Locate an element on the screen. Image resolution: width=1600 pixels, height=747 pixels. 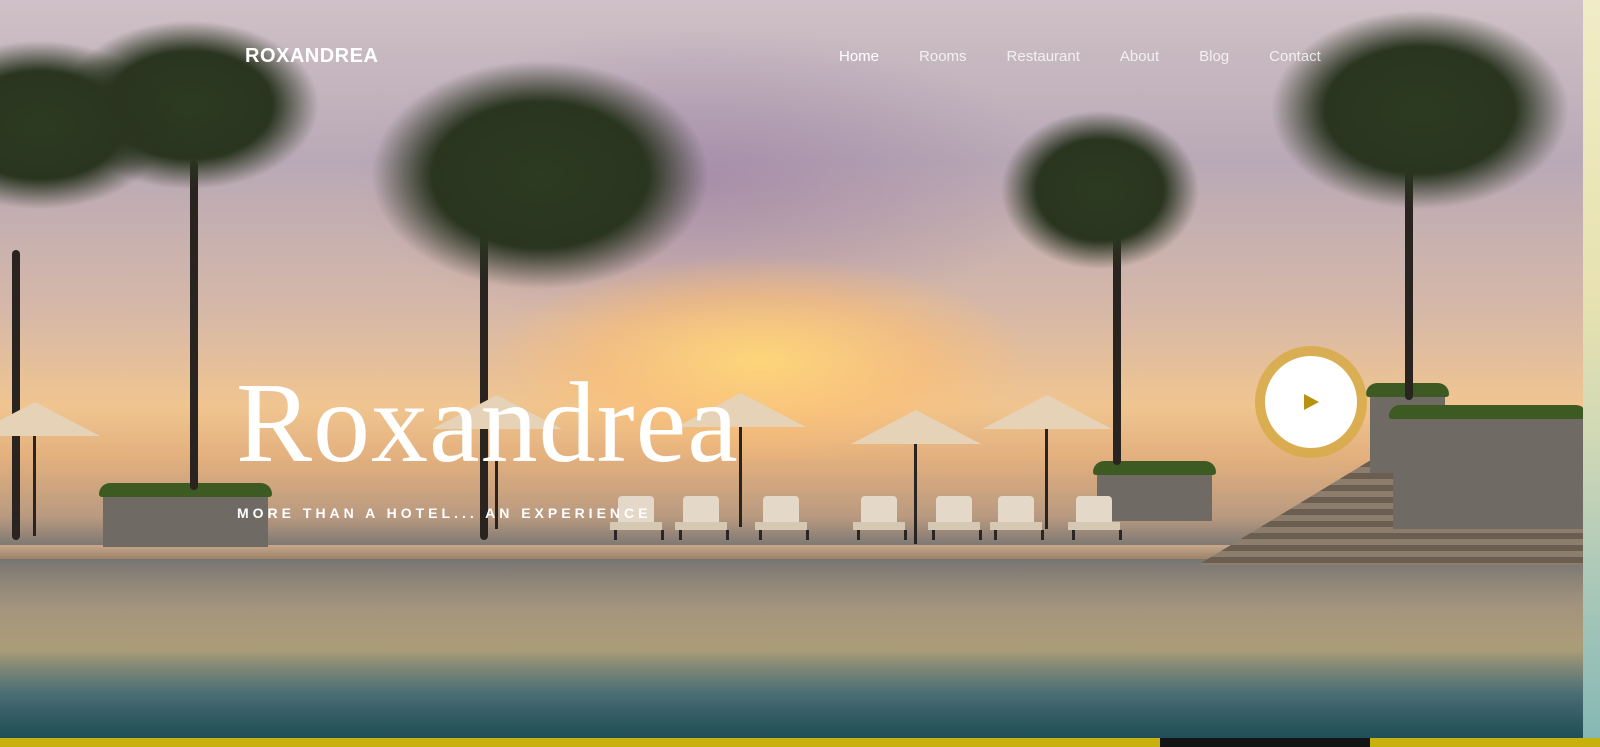
nav-item-home: Home is located at coordinates (859, 56).